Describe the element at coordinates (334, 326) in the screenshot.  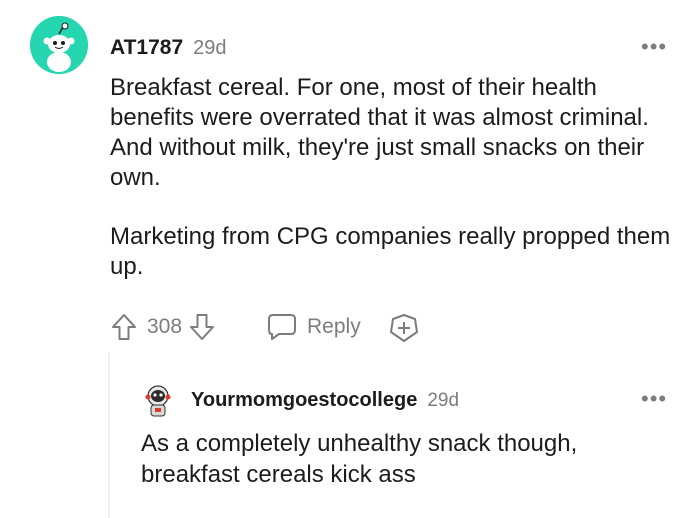
I see `reply-label: Reply` at that location.